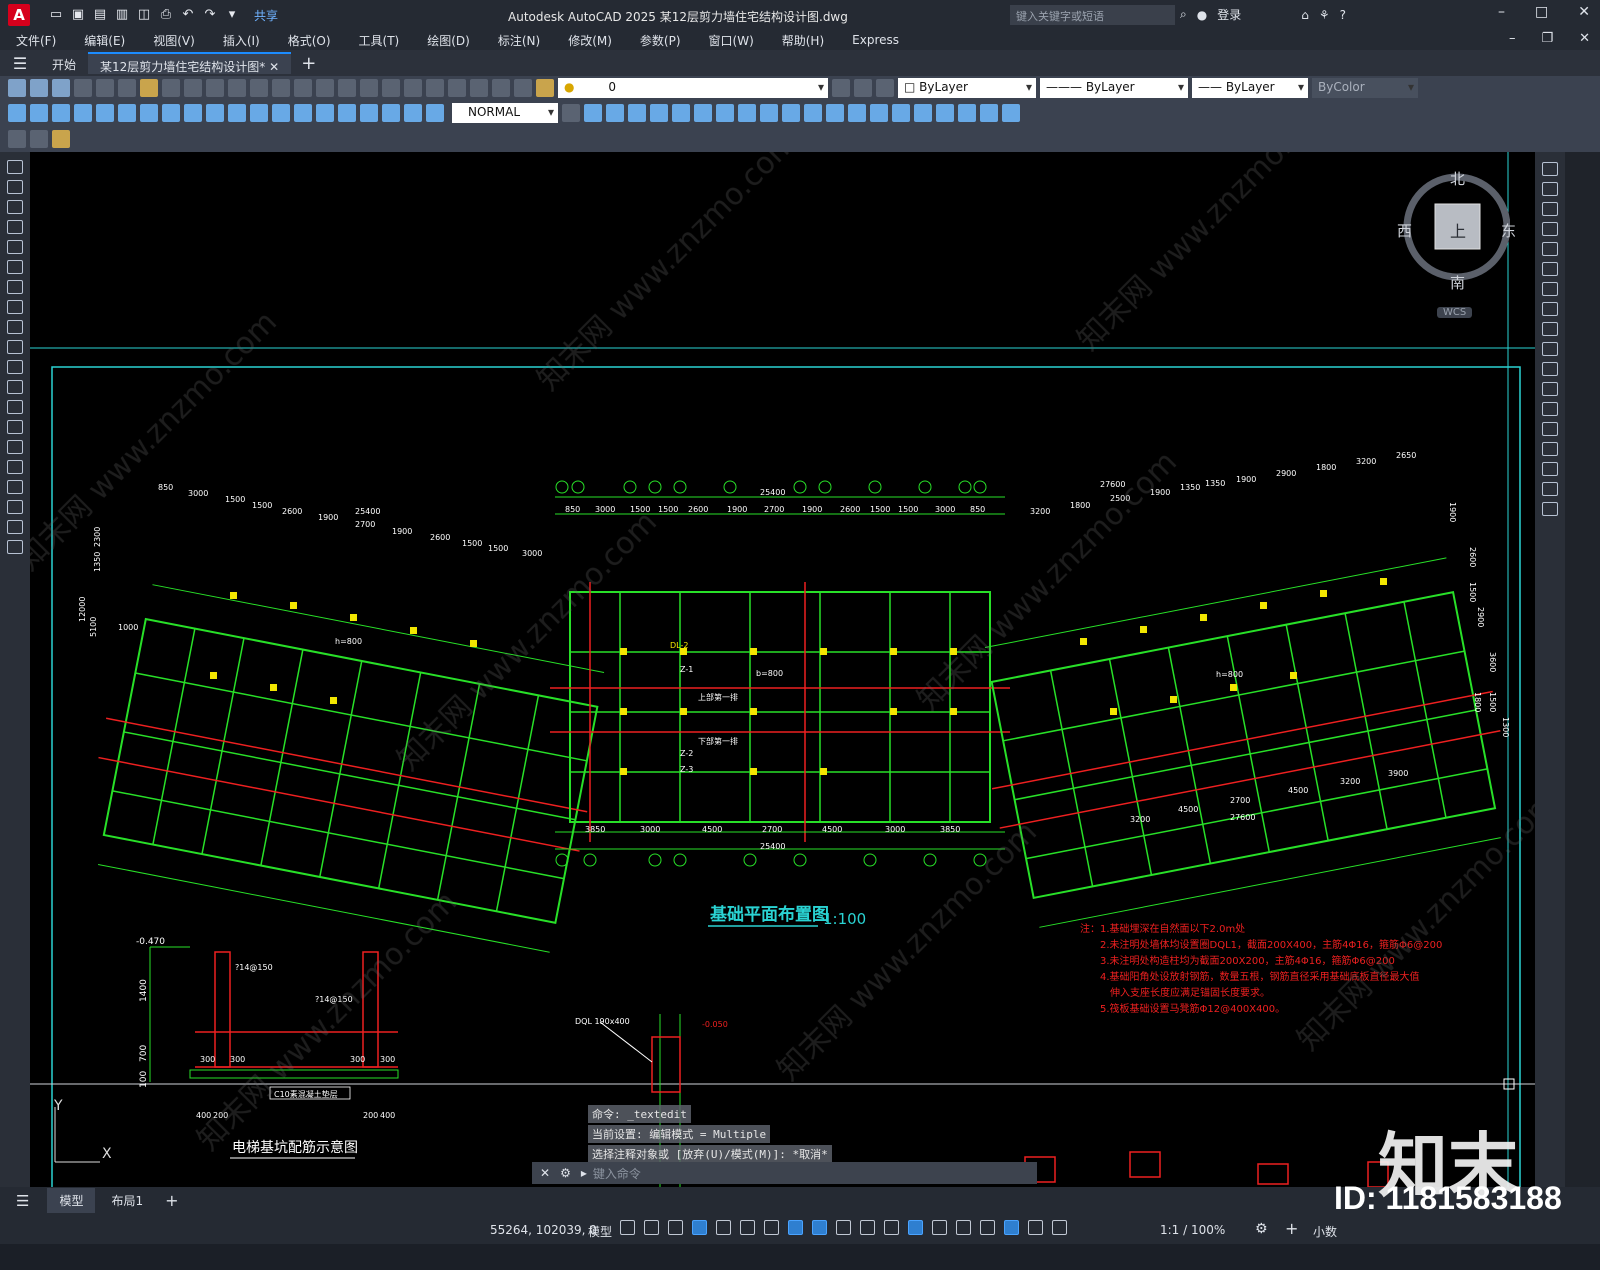  I want to click on viewcube-east: 东, so click(1508, 230).